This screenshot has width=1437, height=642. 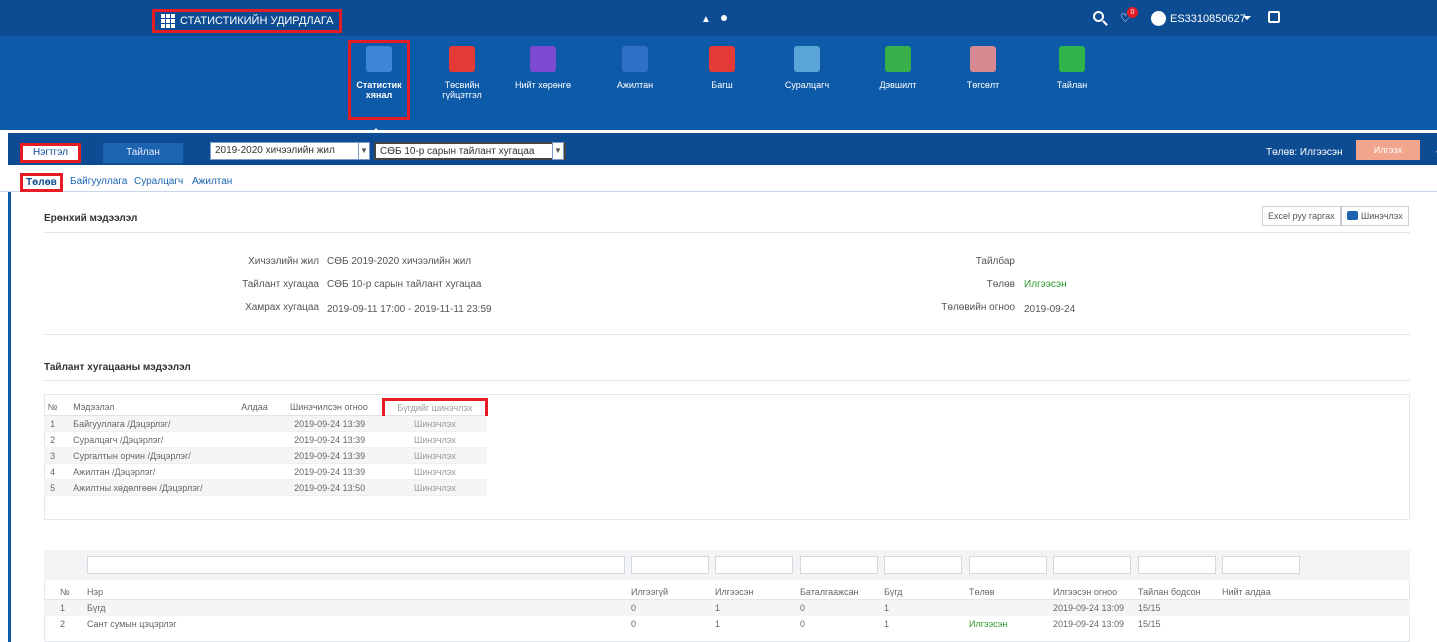 What do you see at coordinates (158, 181) in the screenshot?
I see `subtab-students: Суралцагч` at bounding box center [158, 181].